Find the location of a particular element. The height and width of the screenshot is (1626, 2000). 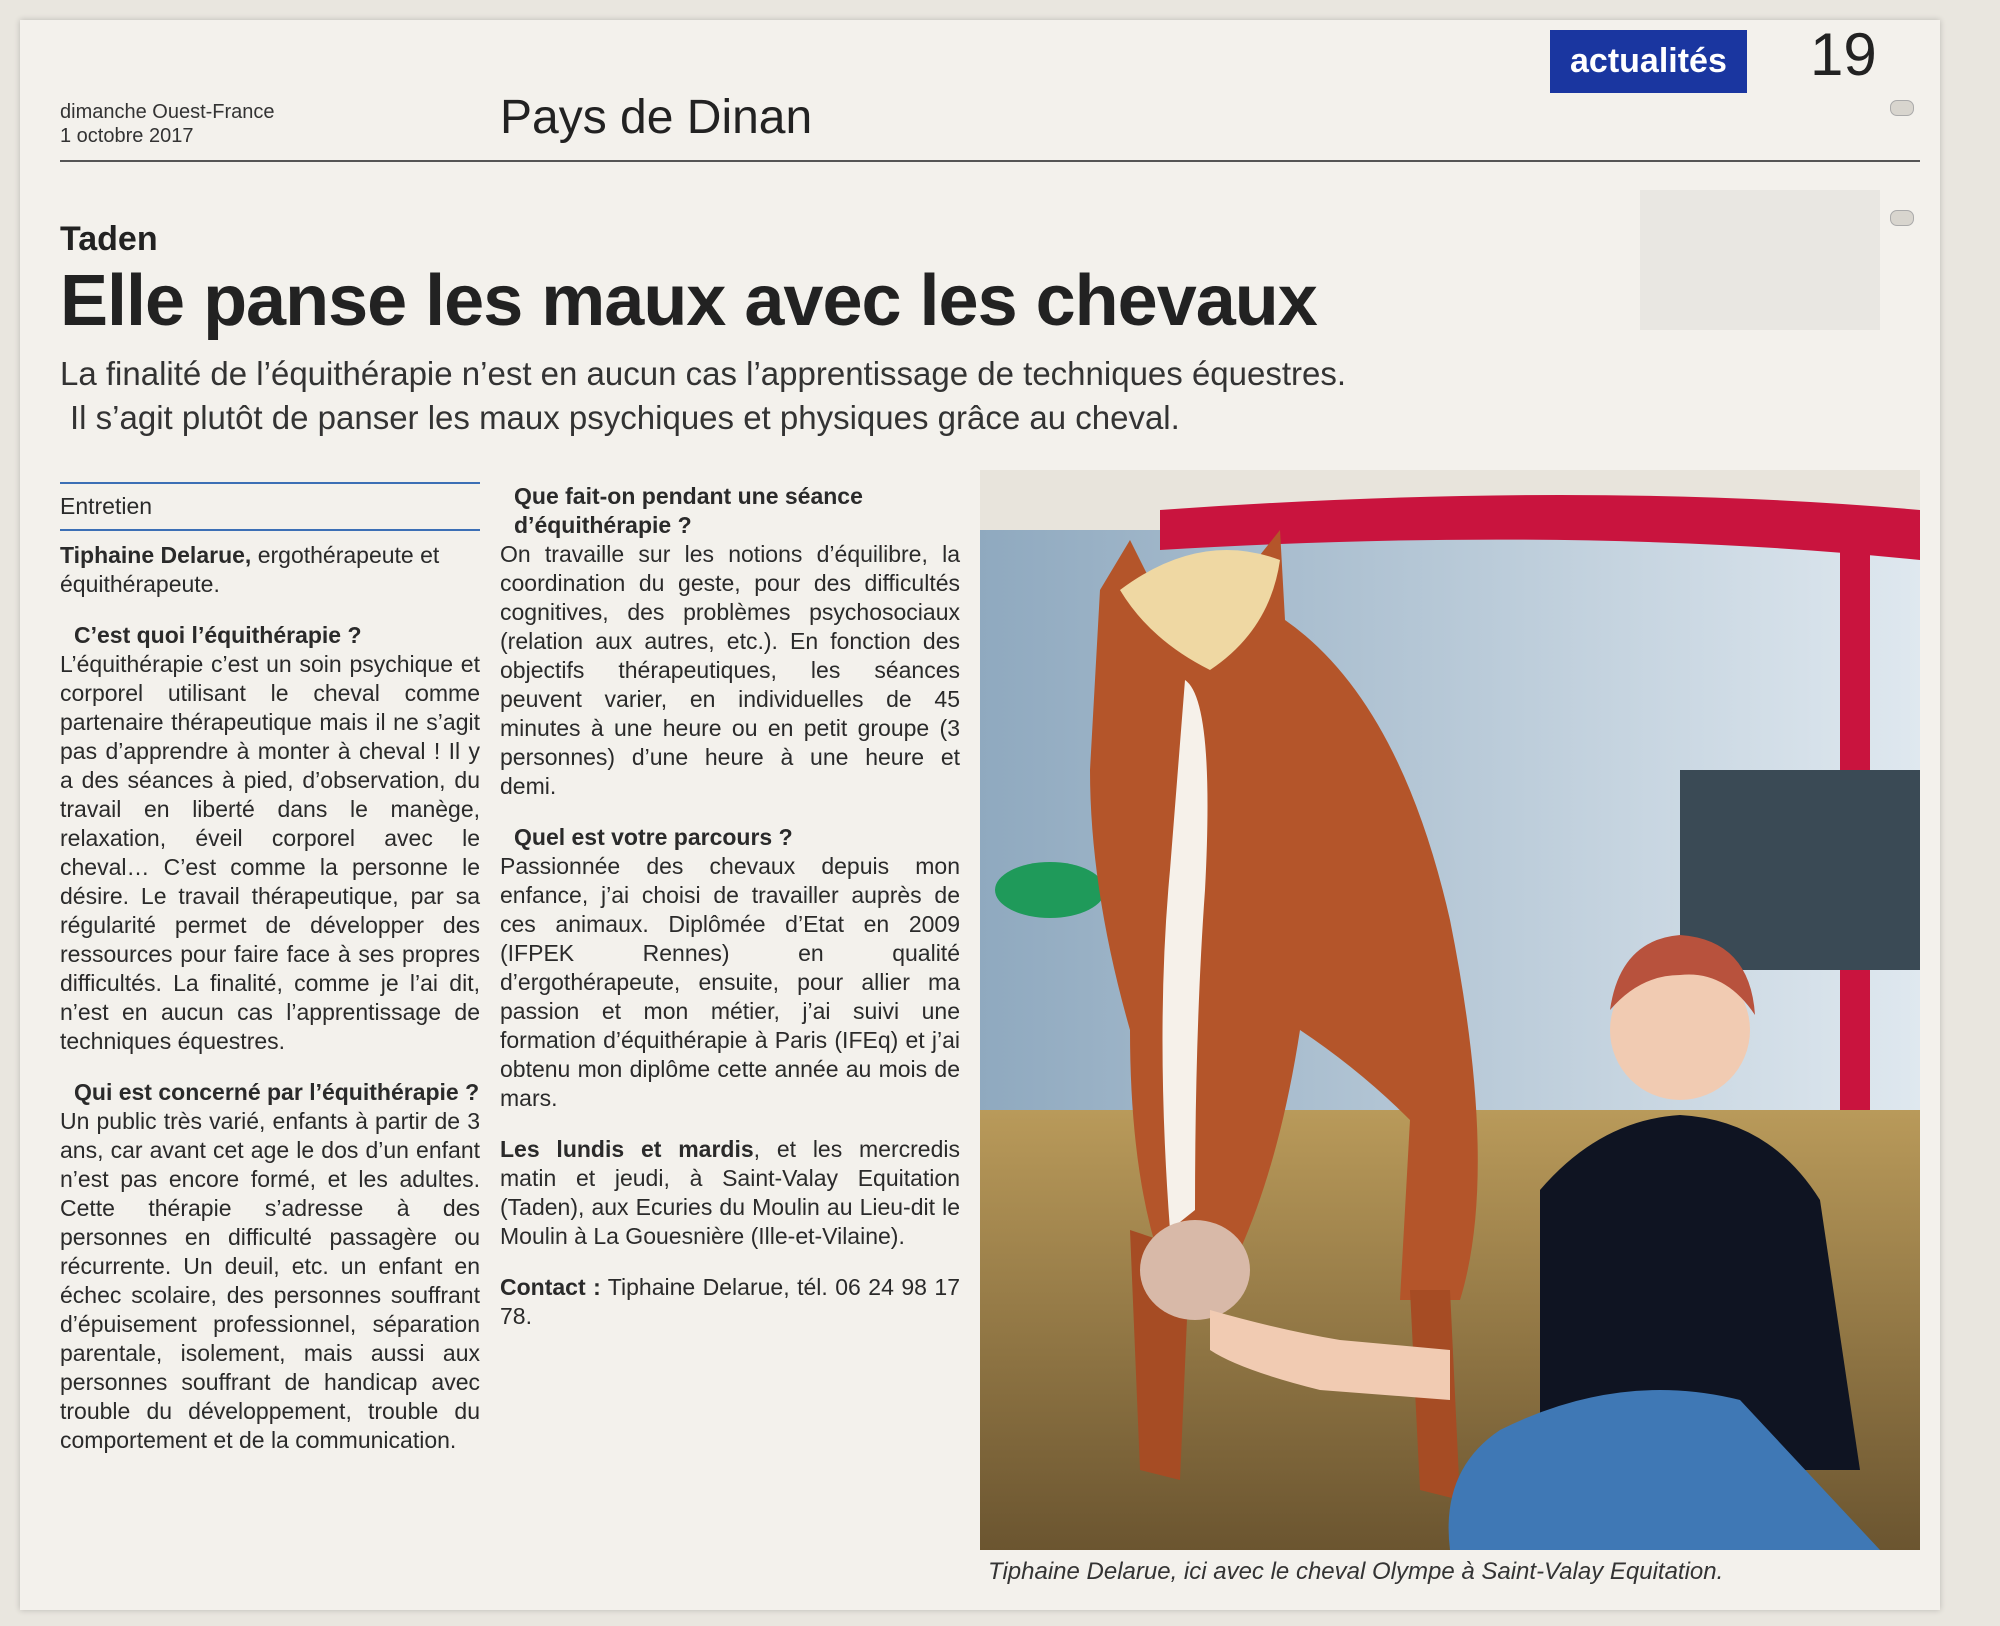

interviewee-name: Tiphaine Delarue, is located at coordinates (156, 555).